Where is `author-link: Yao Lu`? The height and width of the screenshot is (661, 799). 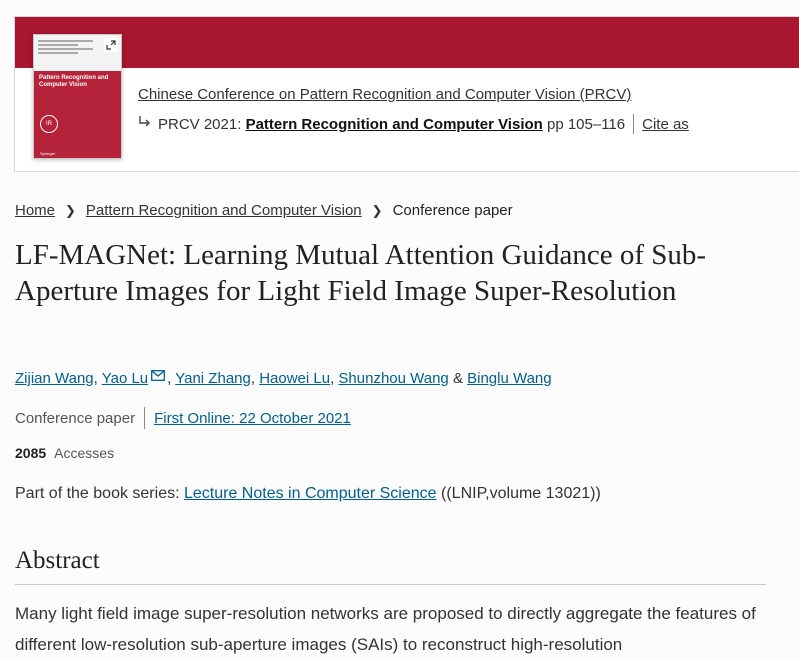 author-link: Yao Lu is located at coordinates (125, 378).